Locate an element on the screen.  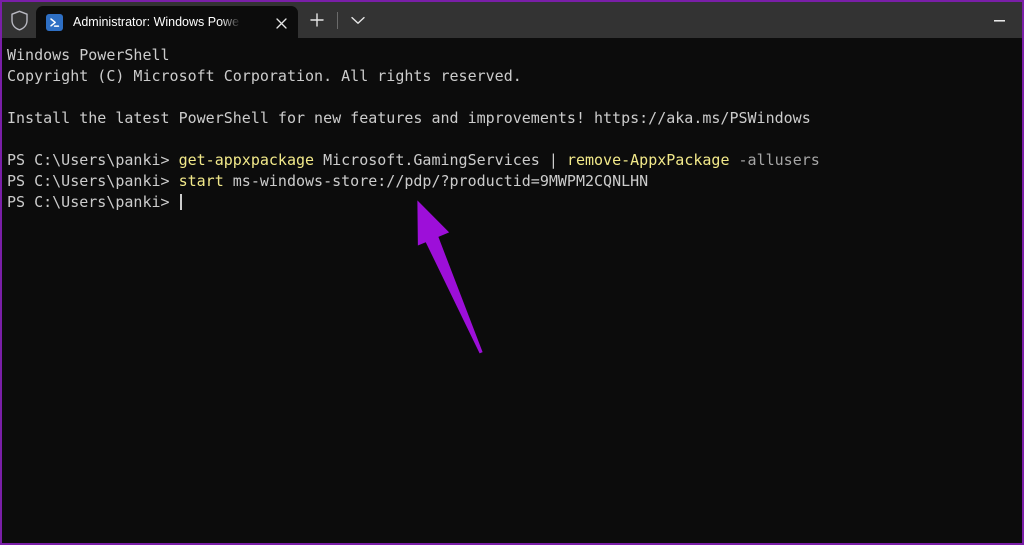
console-text: Microsoft.GamingServices is located at coordinates (431, 160).